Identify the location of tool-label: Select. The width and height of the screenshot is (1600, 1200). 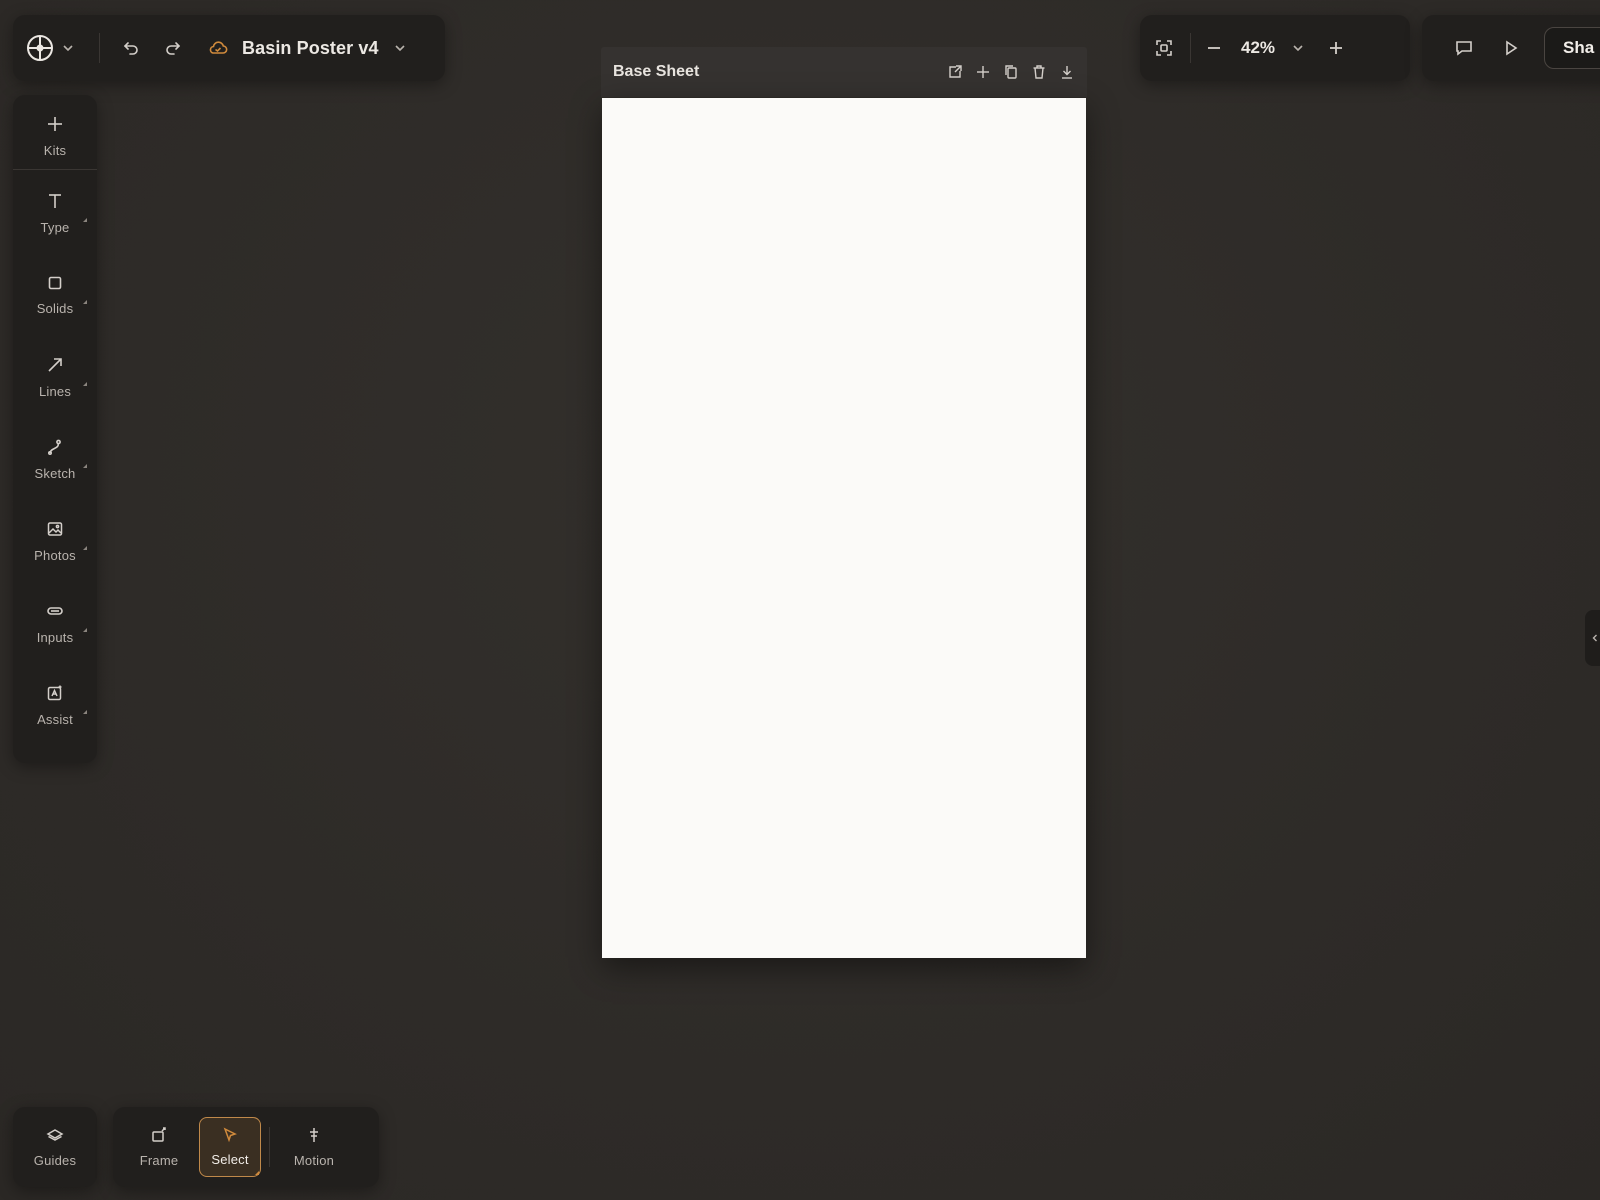
(230, 1159).